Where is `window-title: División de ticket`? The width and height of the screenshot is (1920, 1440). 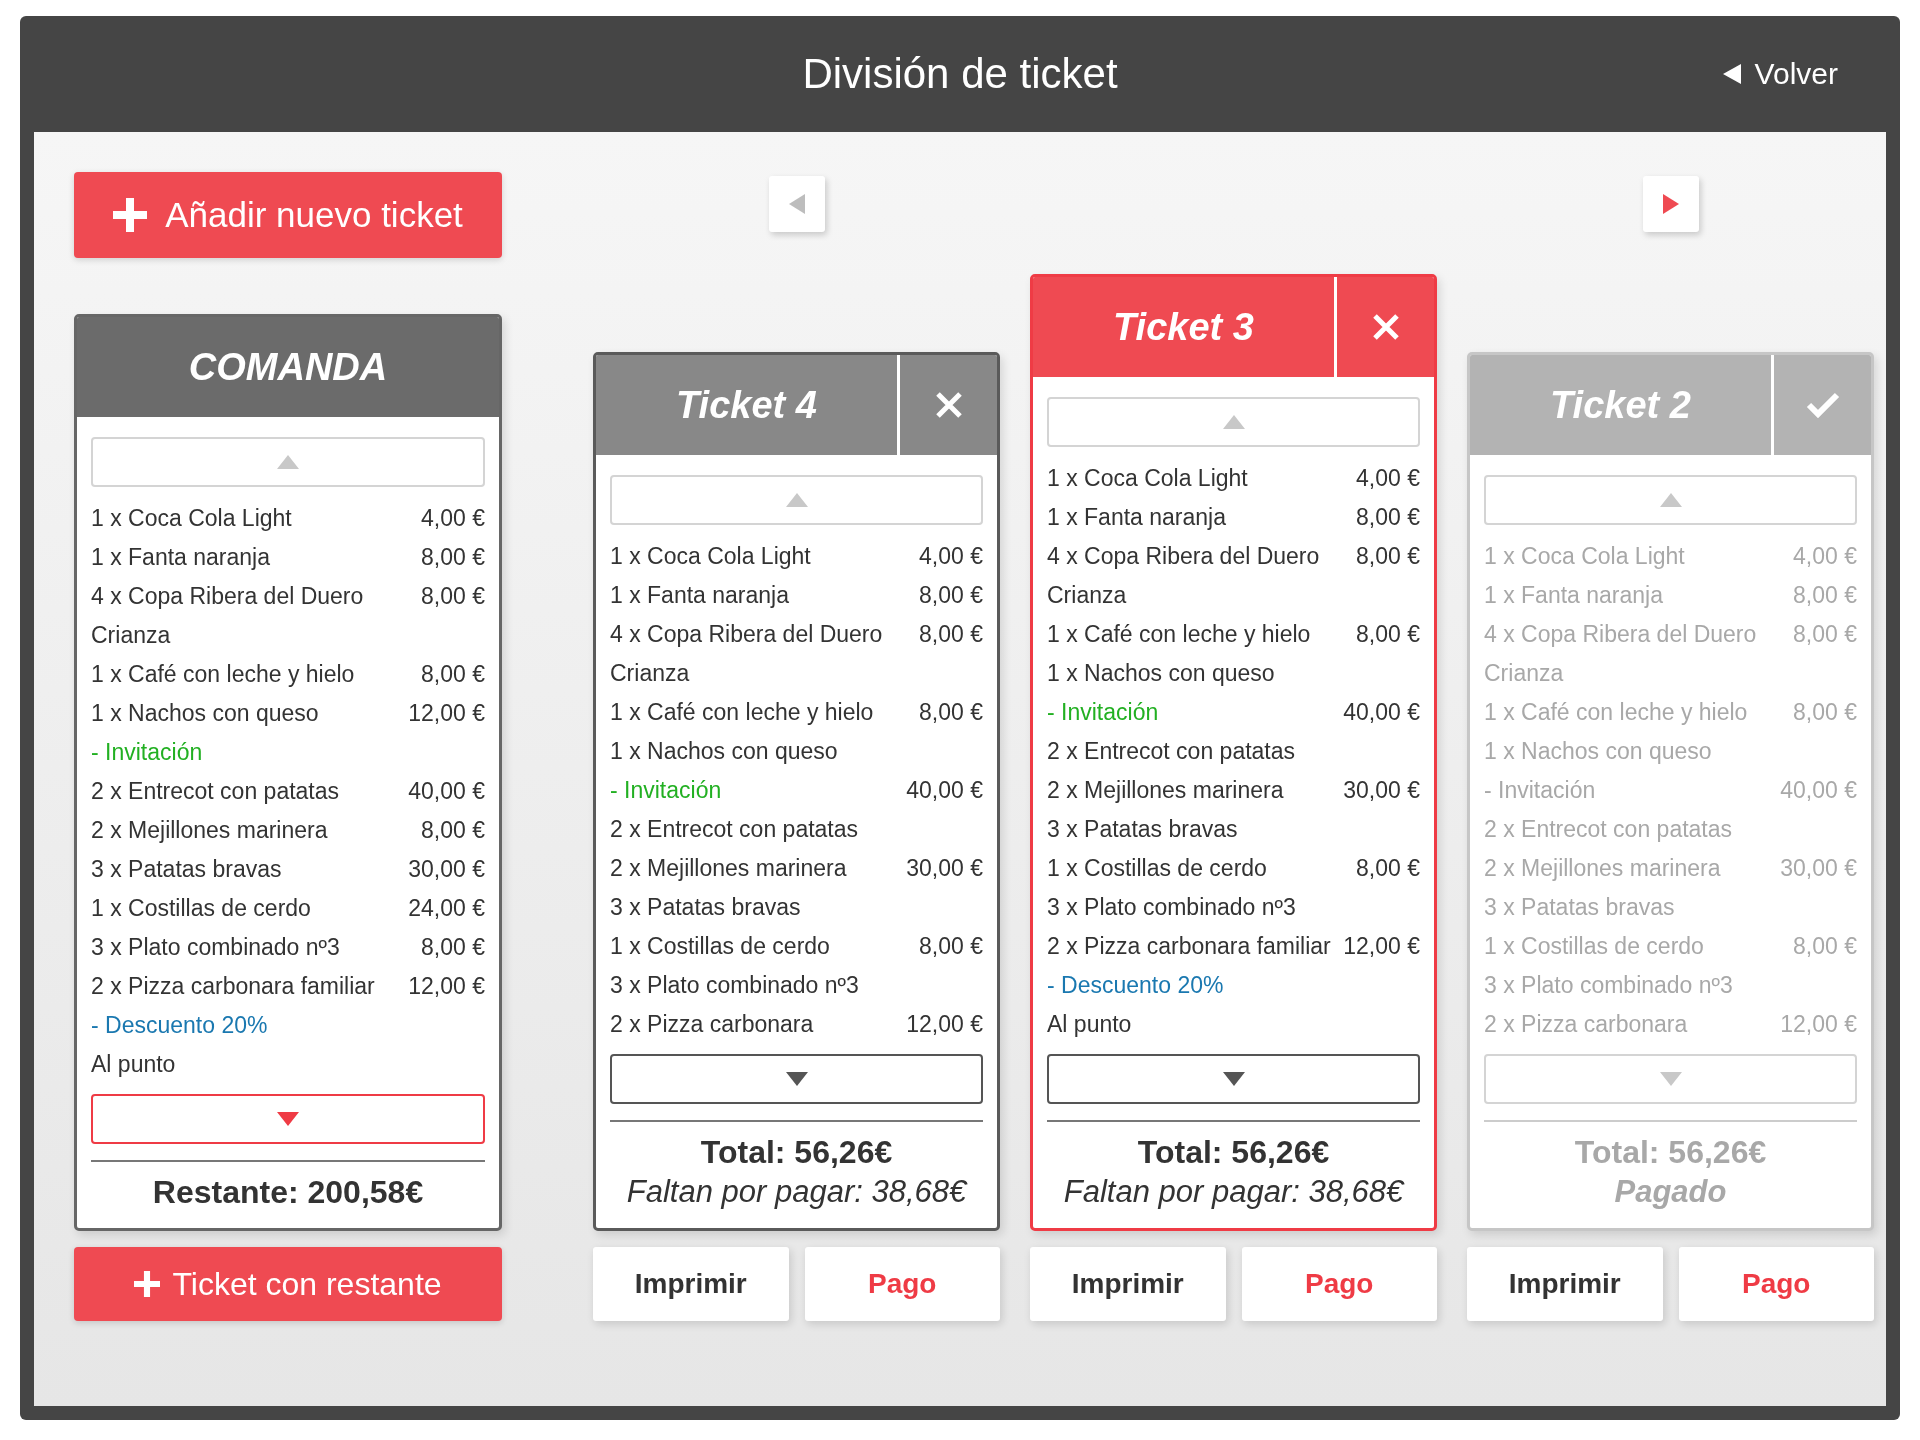
window-title: División de ticket is located at coordinates (960, 74).